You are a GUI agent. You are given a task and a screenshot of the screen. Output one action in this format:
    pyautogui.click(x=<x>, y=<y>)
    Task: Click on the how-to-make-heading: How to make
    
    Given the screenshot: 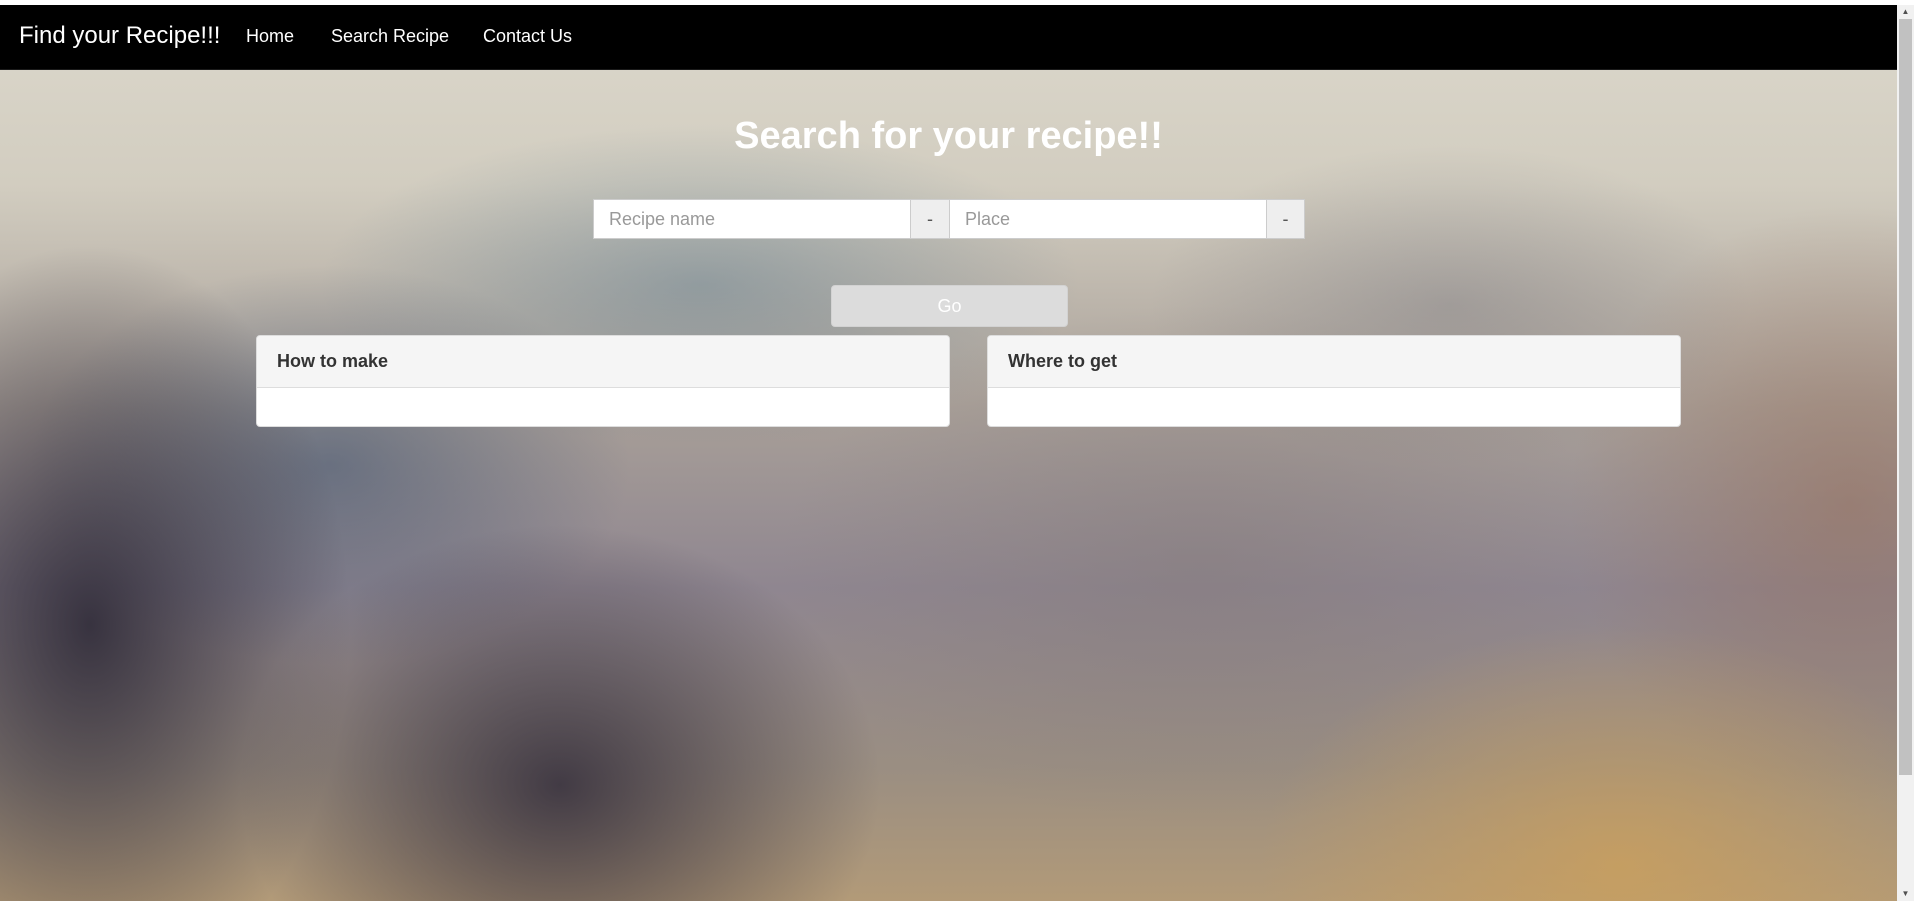 What is the action you would take?
    pyautogui.click(x=603, y=362)
    